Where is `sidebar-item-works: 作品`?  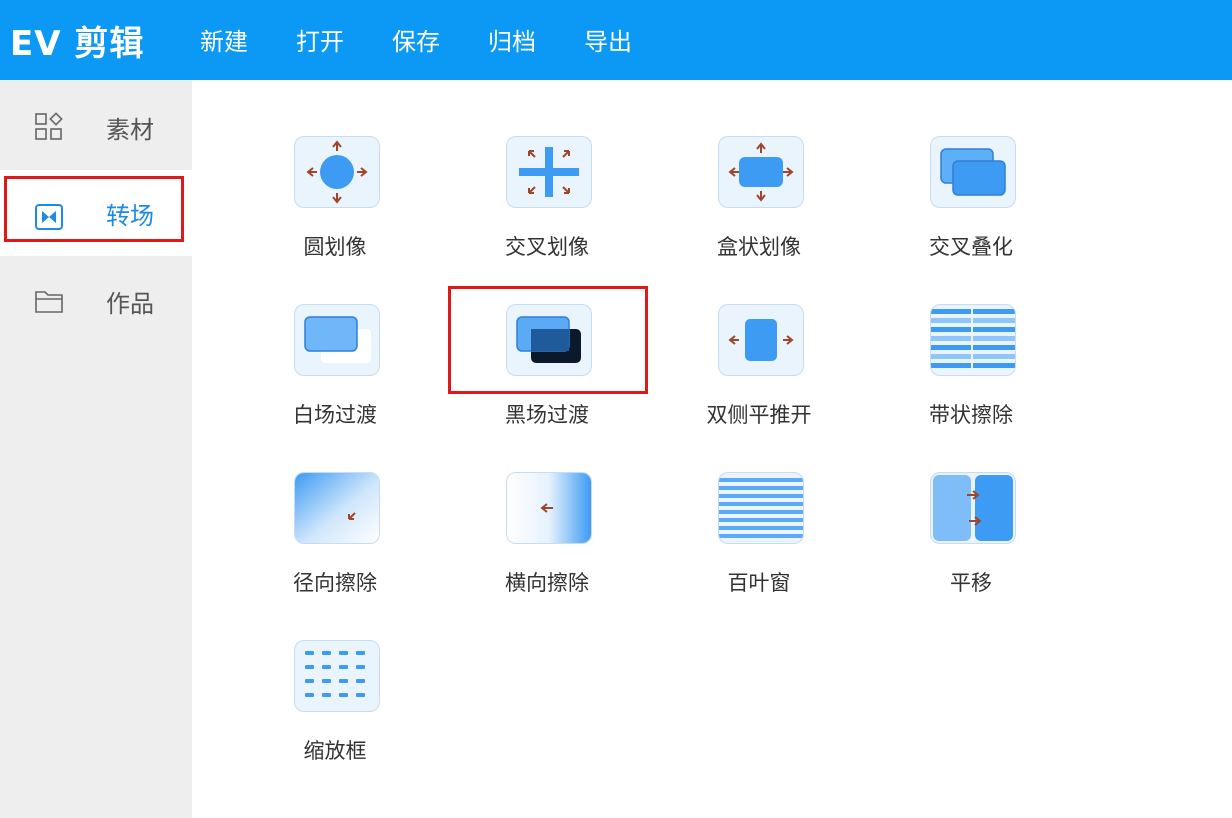
sidebar-item-works: 作品 is located at coordinates (96, 301).